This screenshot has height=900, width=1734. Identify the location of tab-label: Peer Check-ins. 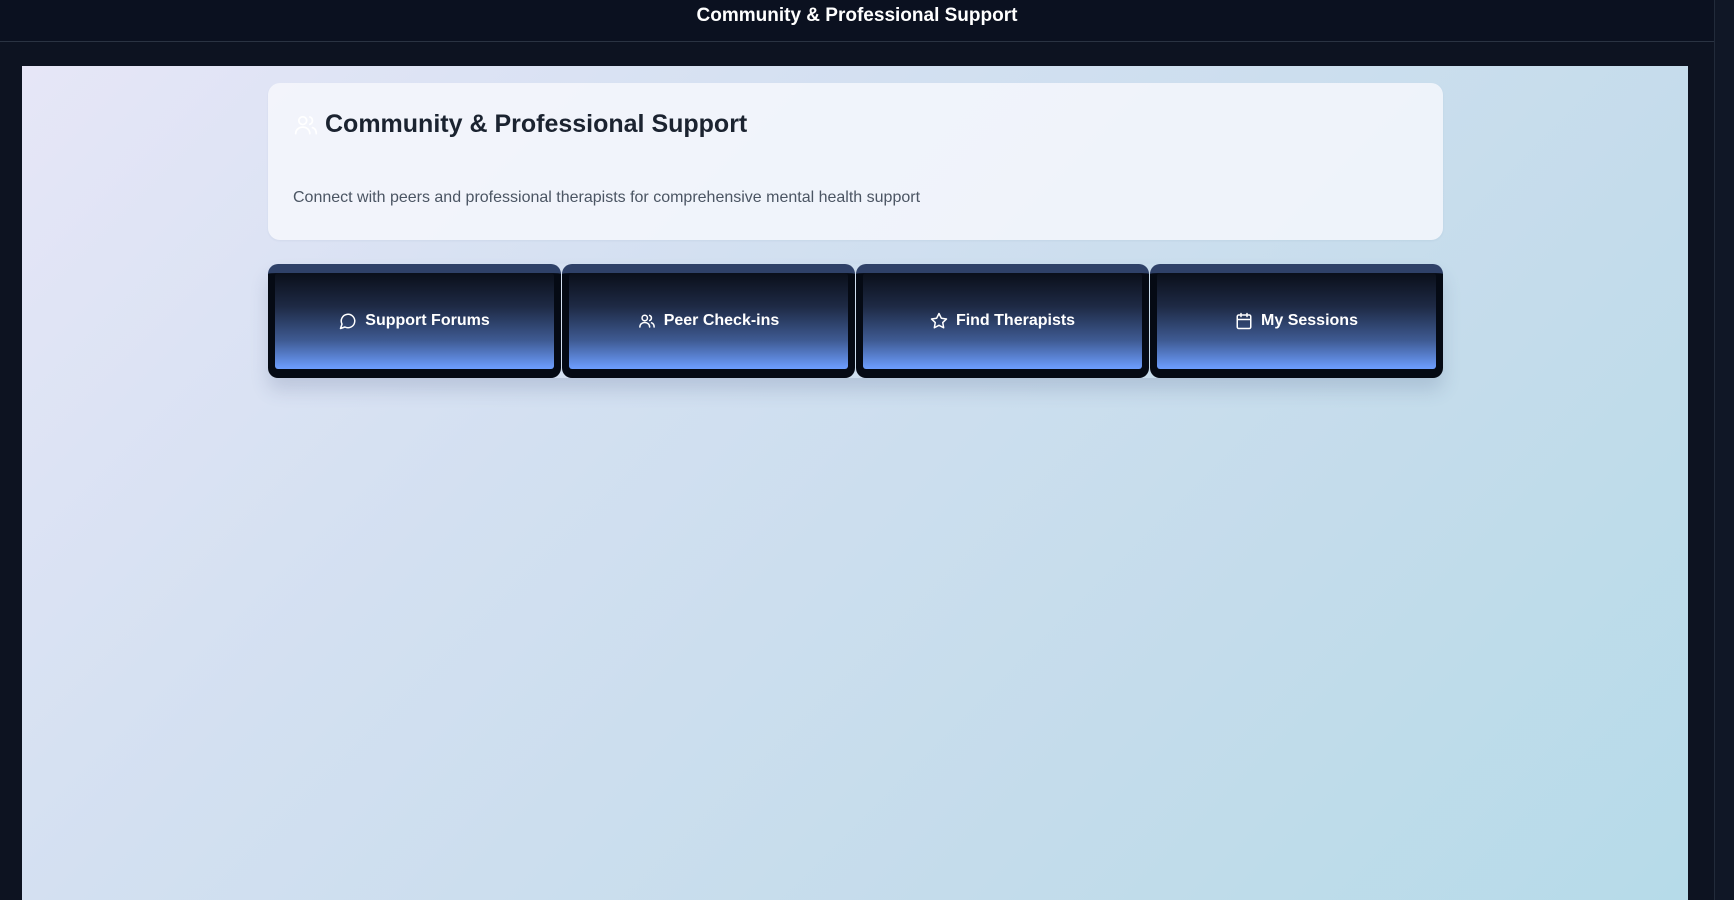
(721, 320).